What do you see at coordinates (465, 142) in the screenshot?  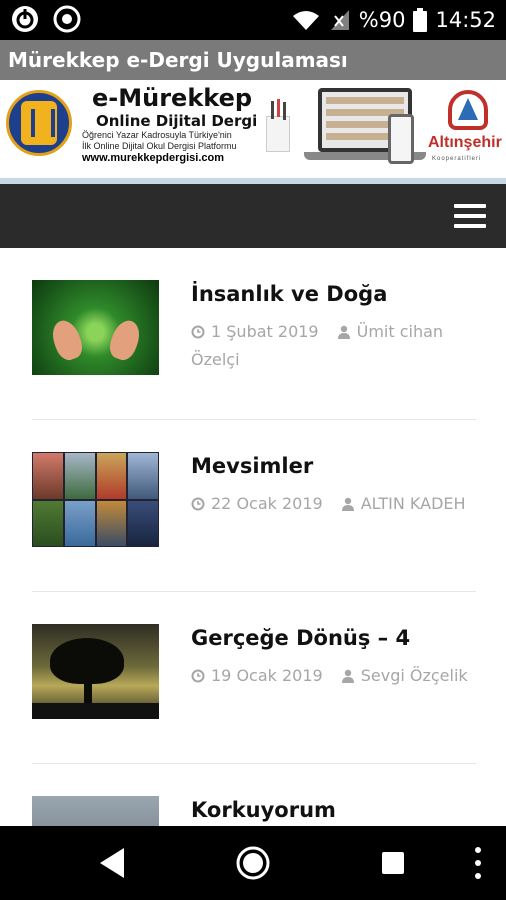 I see `partner-name: Altınşehir` at bounding box center [465, 142].